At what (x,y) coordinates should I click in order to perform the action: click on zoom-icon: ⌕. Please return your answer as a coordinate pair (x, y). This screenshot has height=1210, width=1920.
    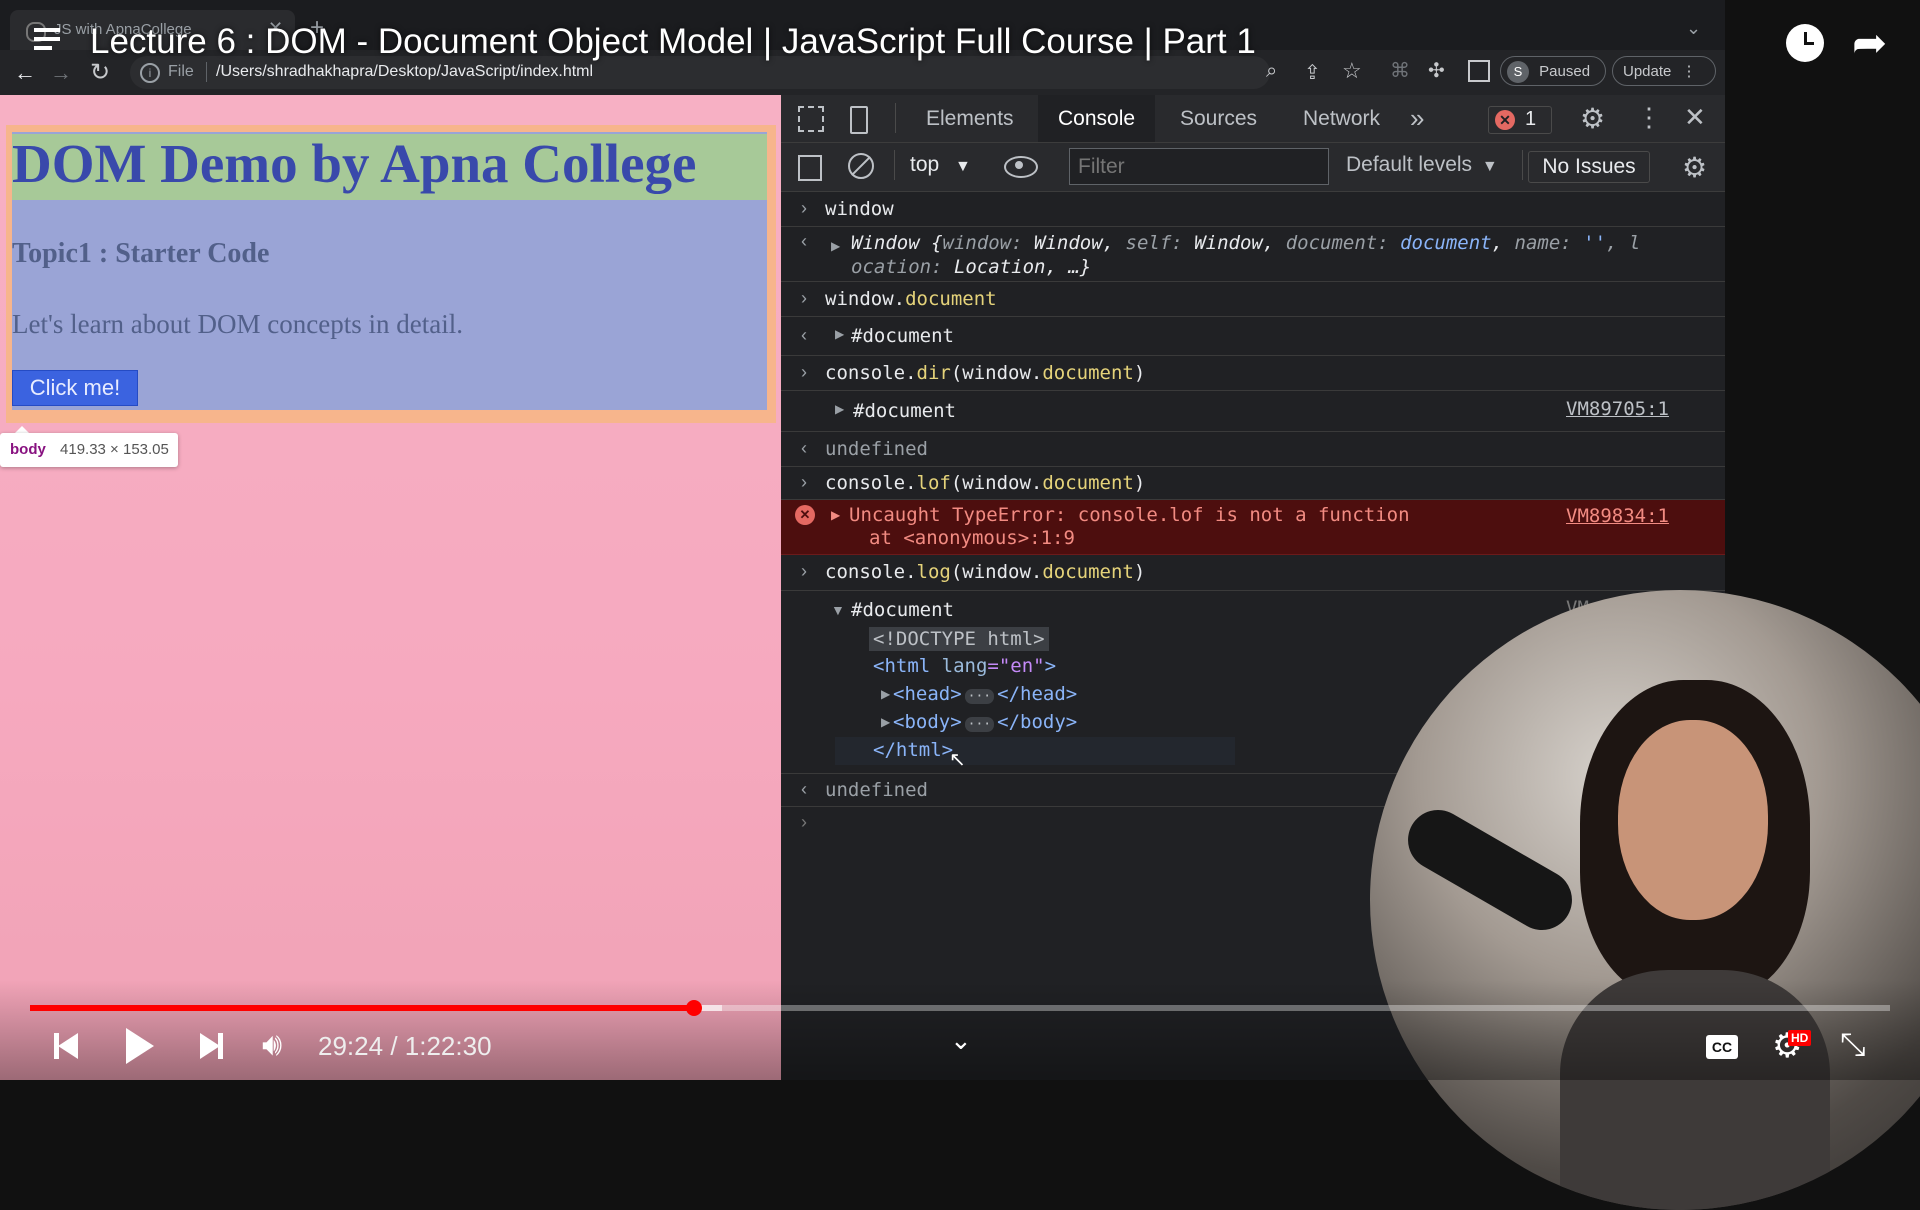
    Looking at the image, I should click on (1271, 71).